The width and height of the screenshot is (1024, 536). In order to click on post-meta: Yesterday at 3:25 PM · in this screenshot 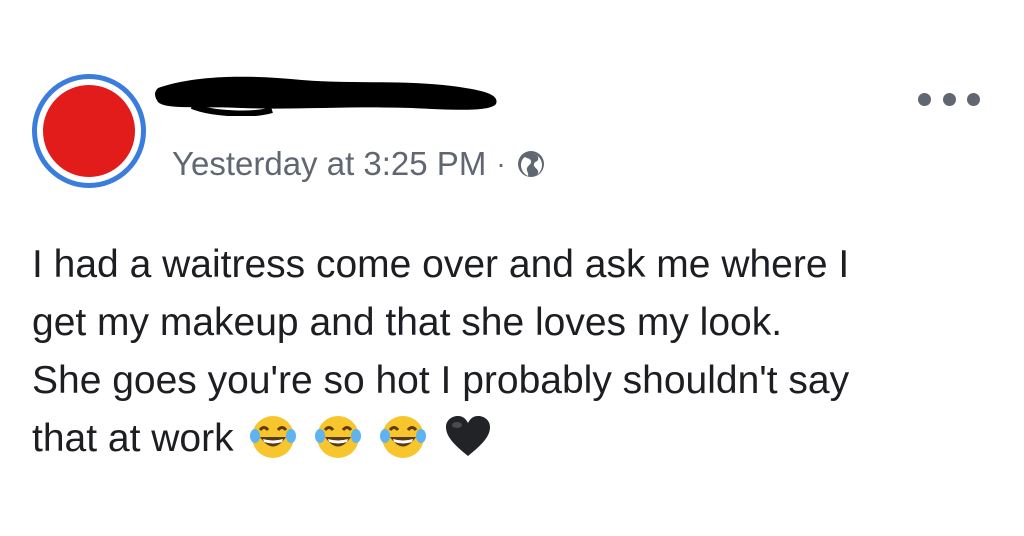, I will do `click(359, 164)`.